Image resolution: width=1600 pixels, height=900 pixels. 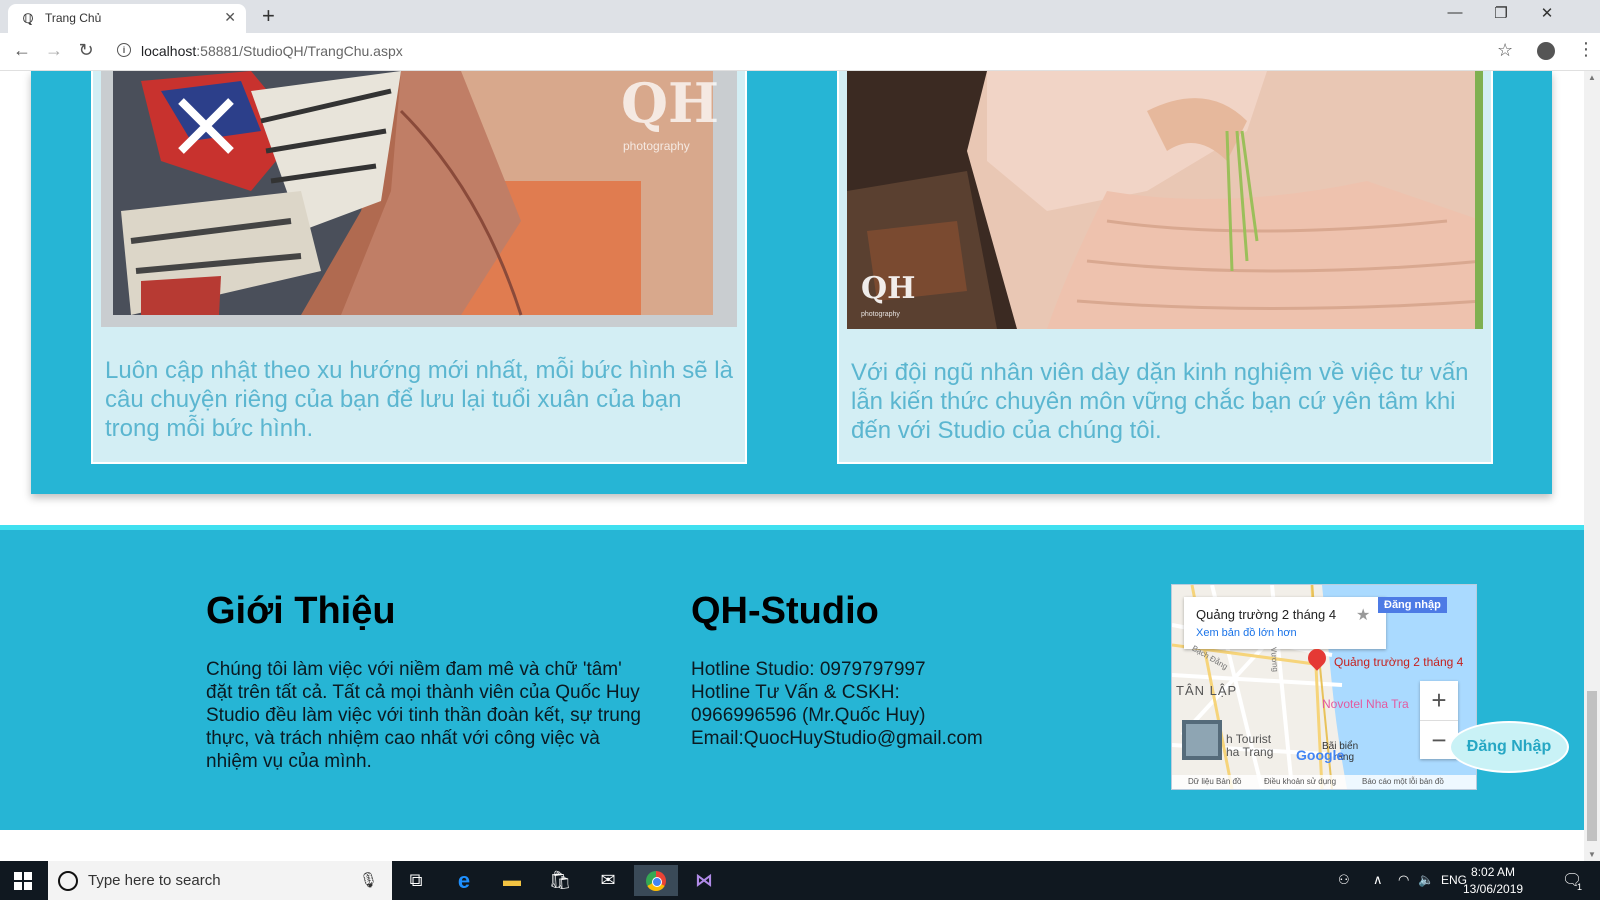 I want to click on chrome-icon, so click(x=656, y=880).